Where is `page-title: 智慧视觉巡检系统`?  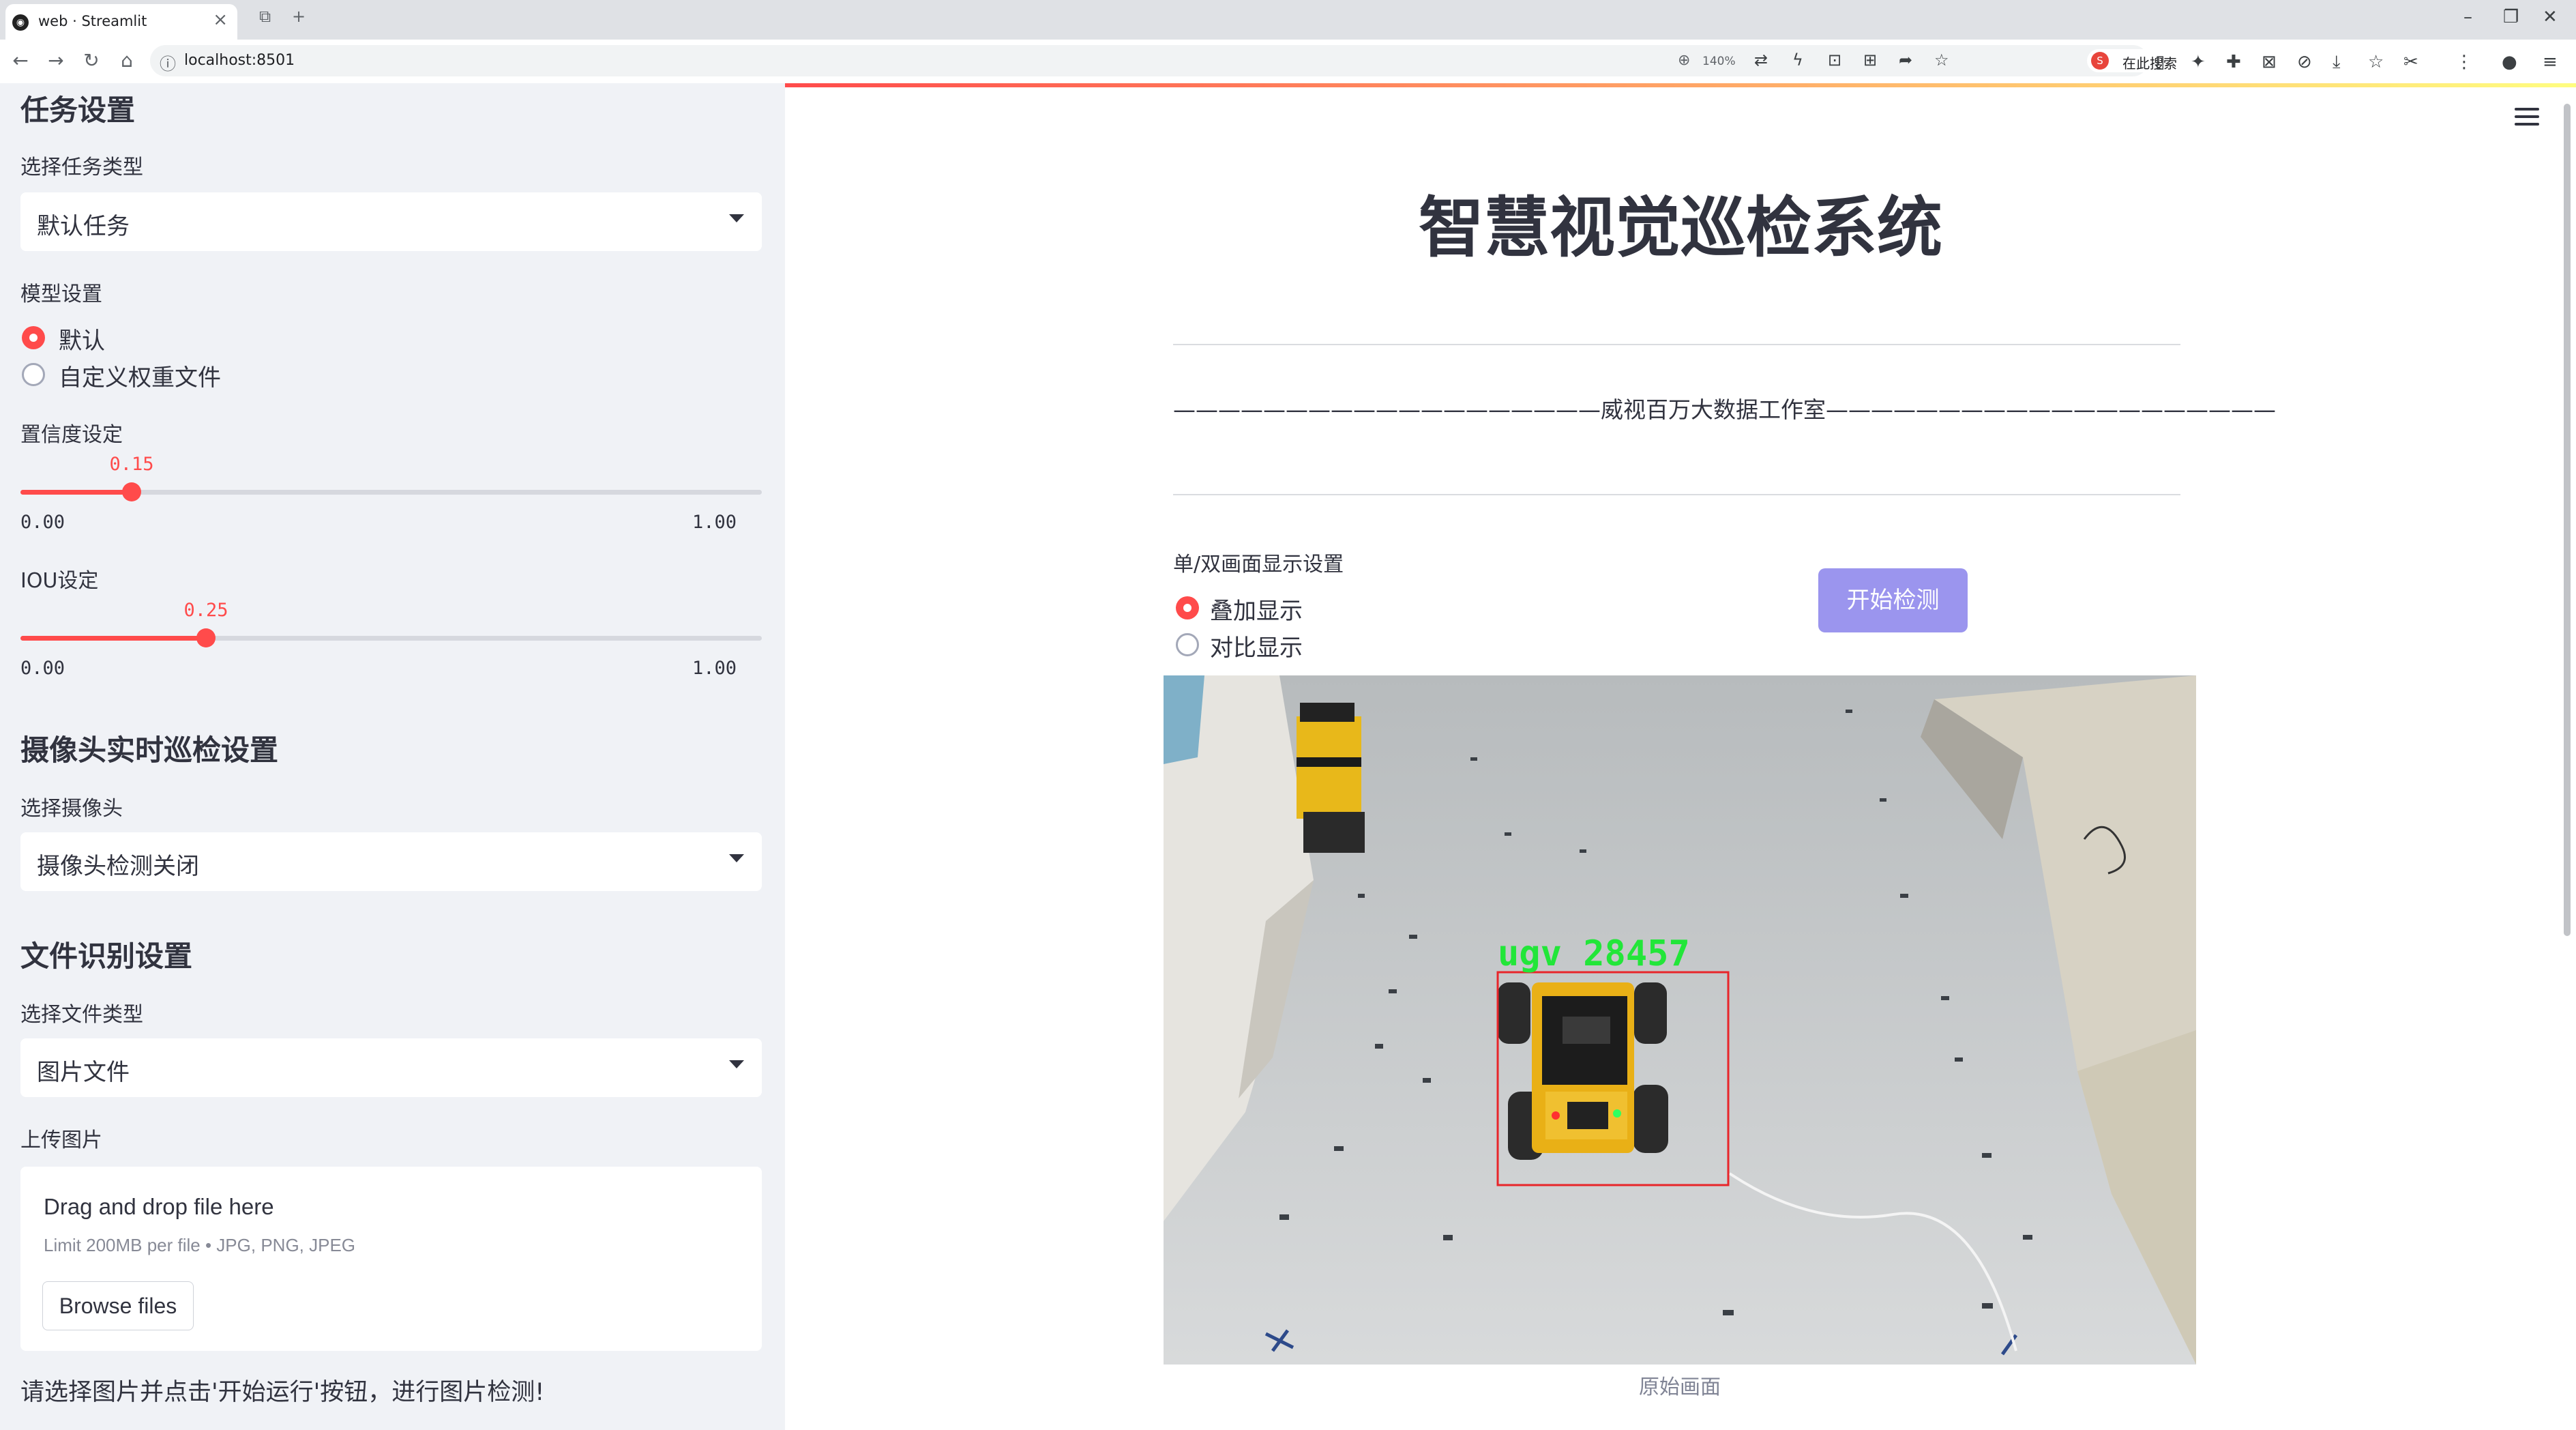 page-title: 智慧视觉巡检系统 is located at coordinates (1680, 228).